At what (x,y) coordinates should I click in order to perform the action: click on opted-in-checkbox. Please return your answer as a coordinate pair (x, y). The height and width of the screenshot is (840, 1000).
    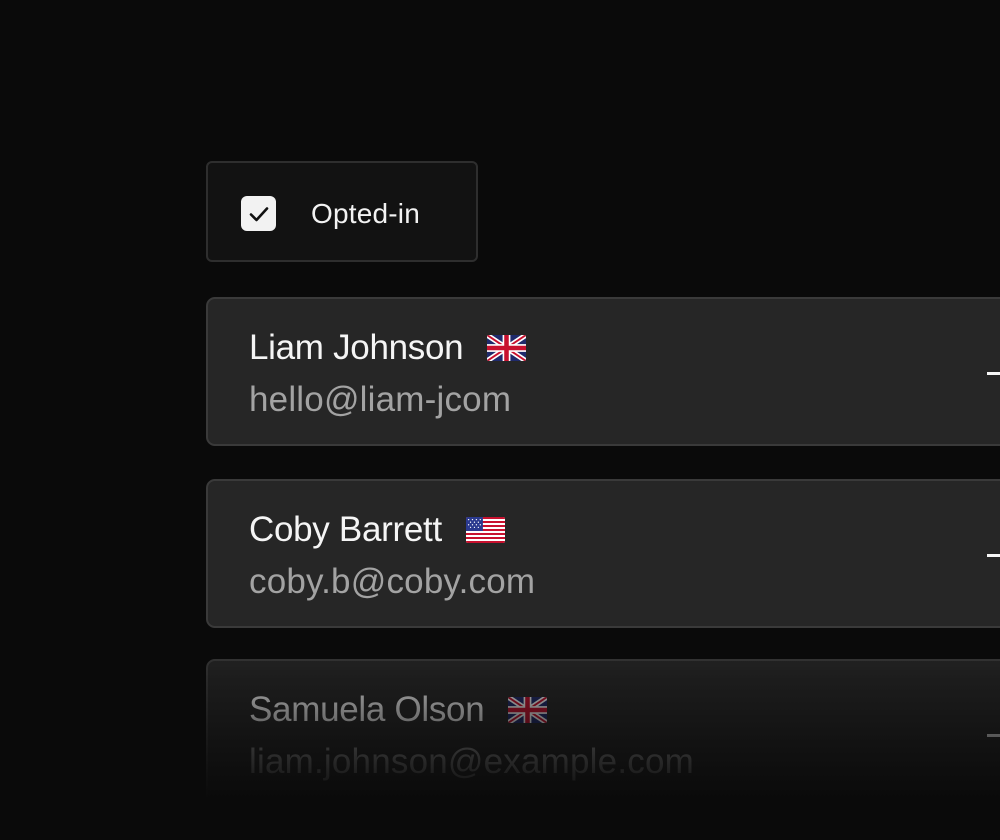
    Looking at the image, I should click on (258, 213).